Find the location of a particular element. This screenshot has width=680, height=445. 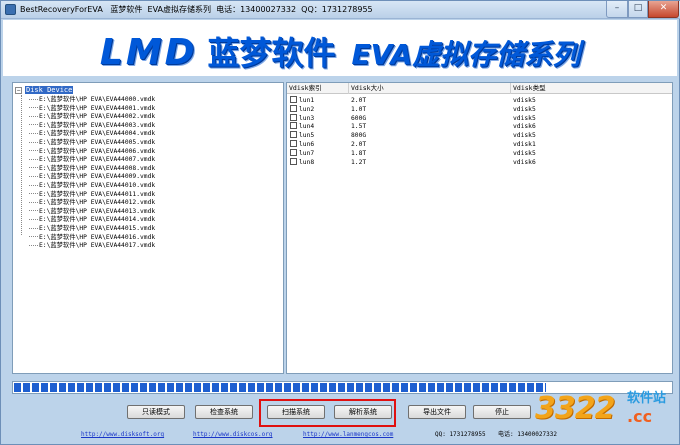

brand-banner: LMD 蓝梦软件 EVA虚拟存储系列 is located at coordinates (340, 48).